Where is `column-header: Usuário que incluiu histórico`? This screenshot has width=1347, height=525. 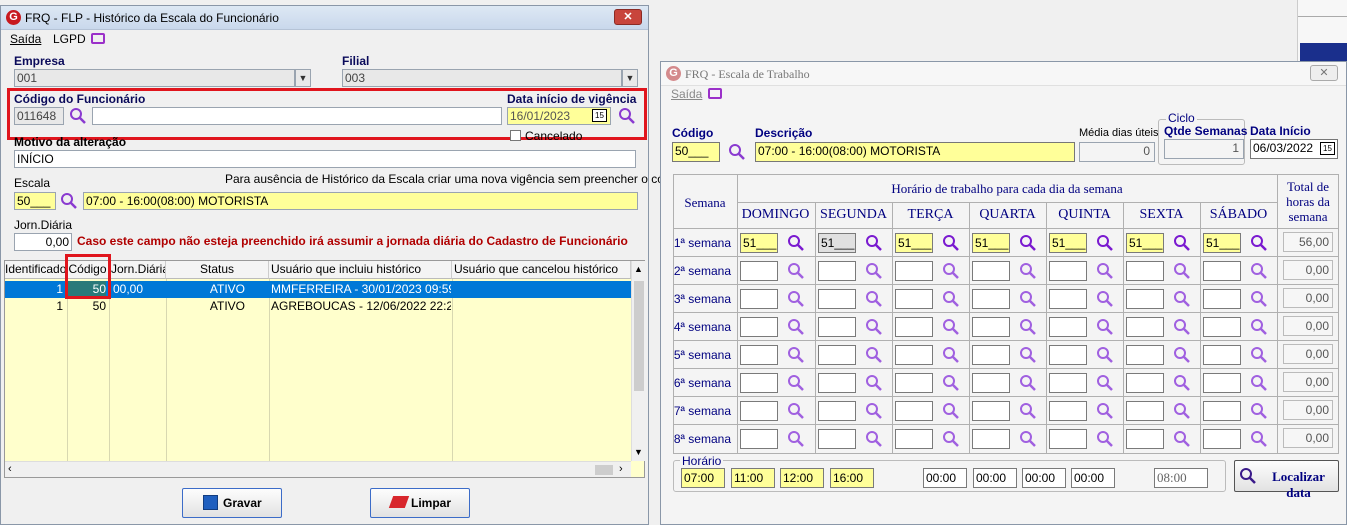 column-header: Usuário que incluiu histórico is located at coordinates (360, 270).